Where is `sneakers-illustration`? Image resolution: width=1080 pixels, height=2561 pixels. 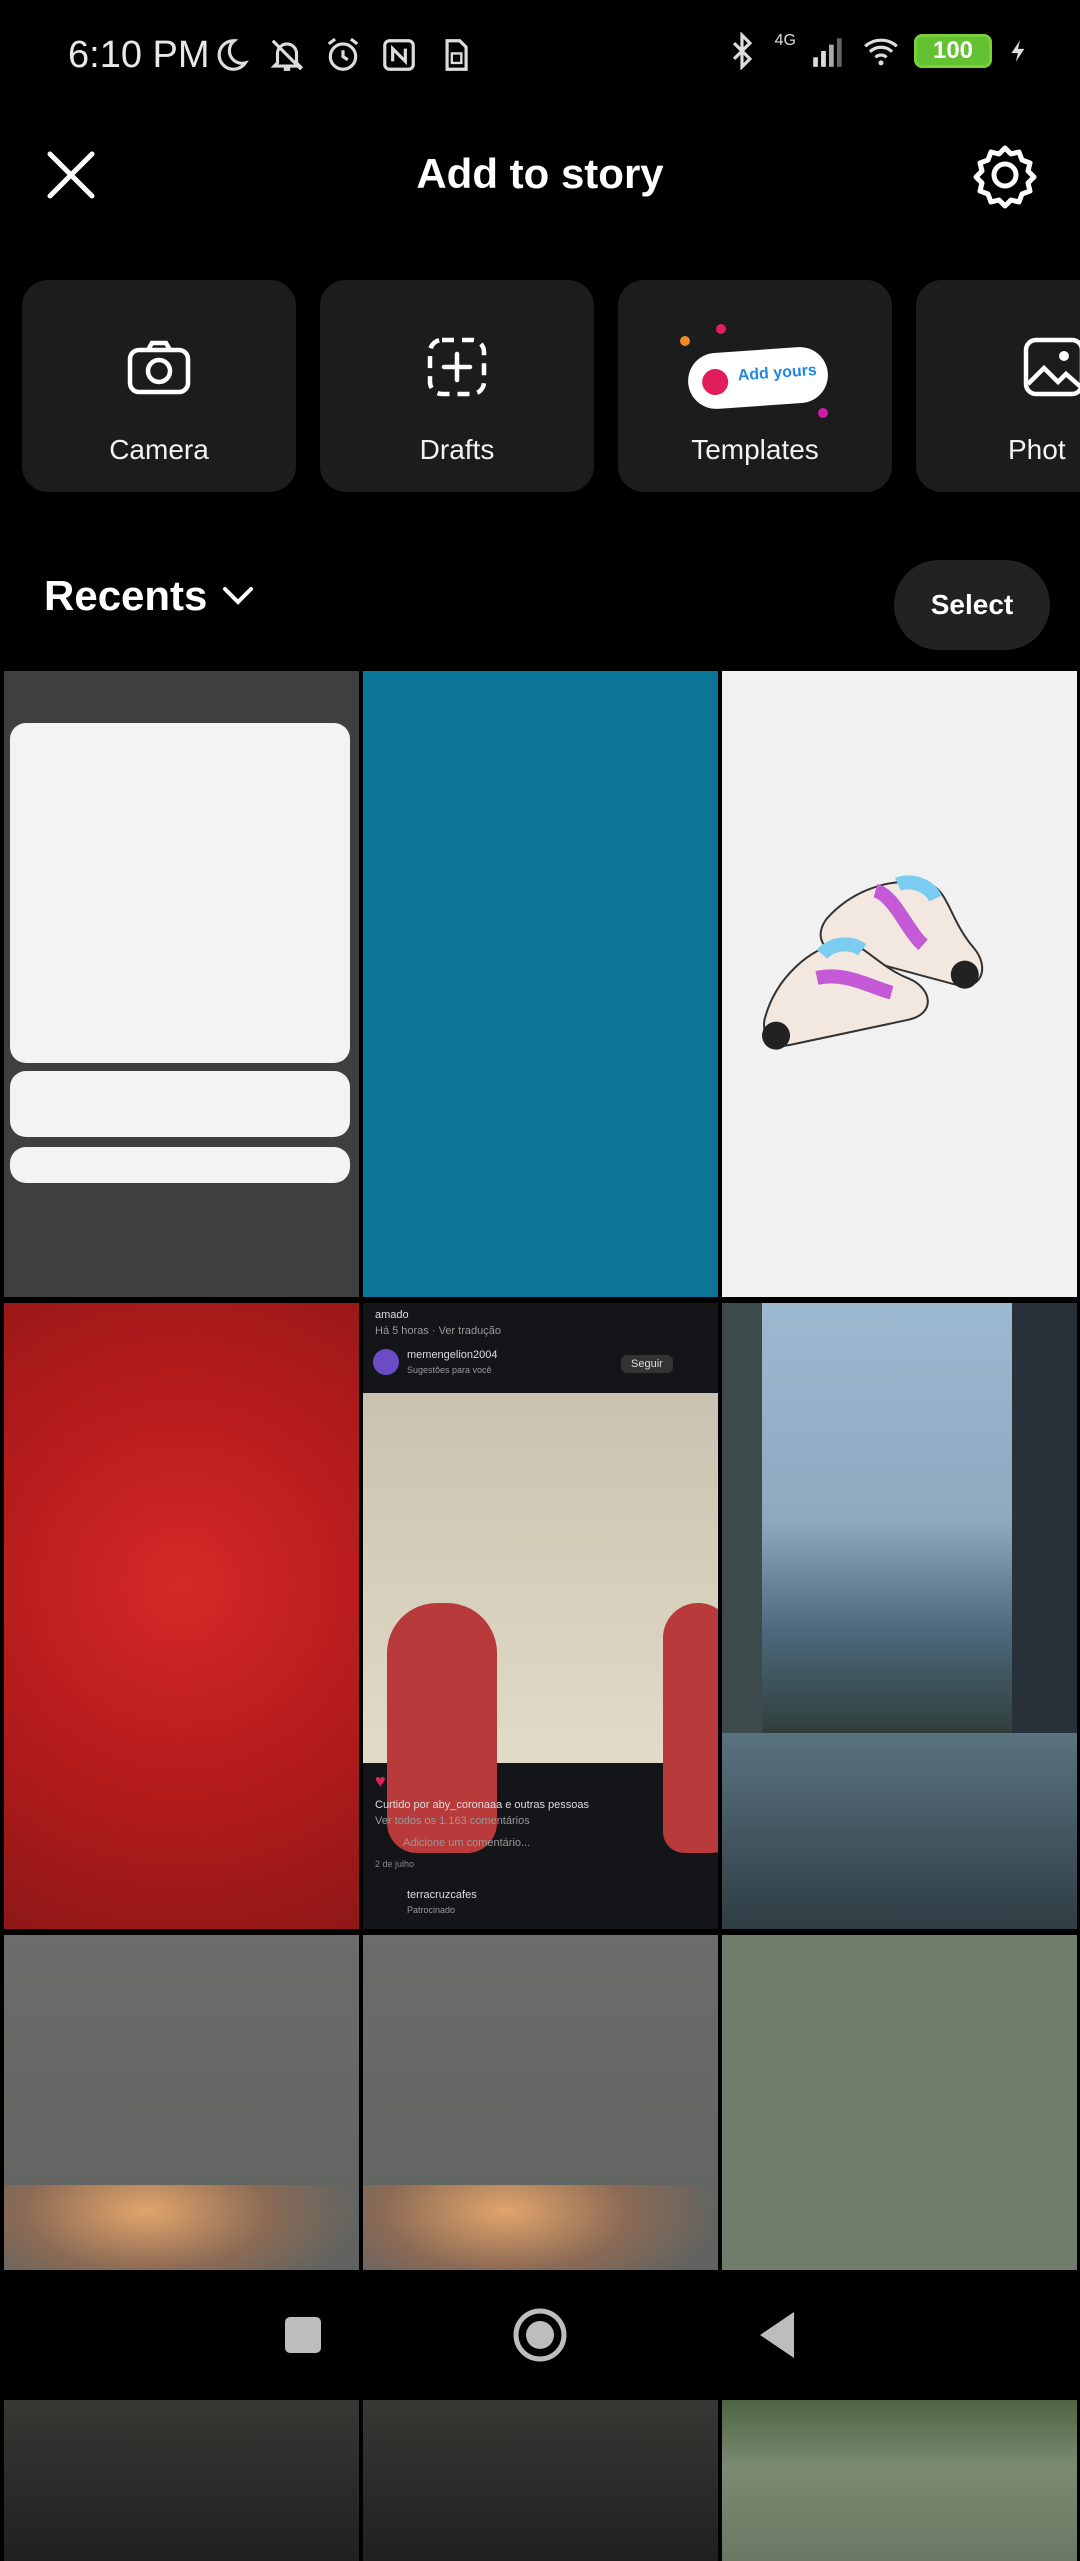
sneakers-illustration is located at coordinates (873, 962).